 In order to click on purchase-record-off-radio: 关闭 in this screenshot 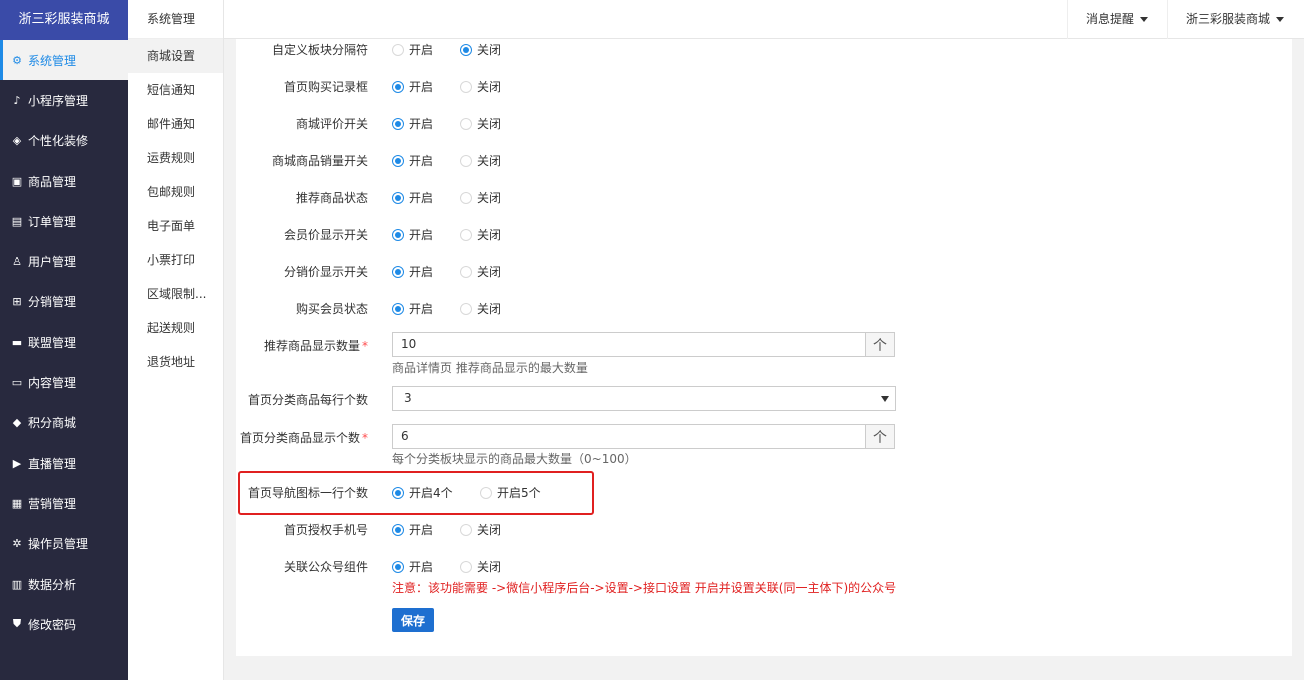, I will do `click(480, 86)`.